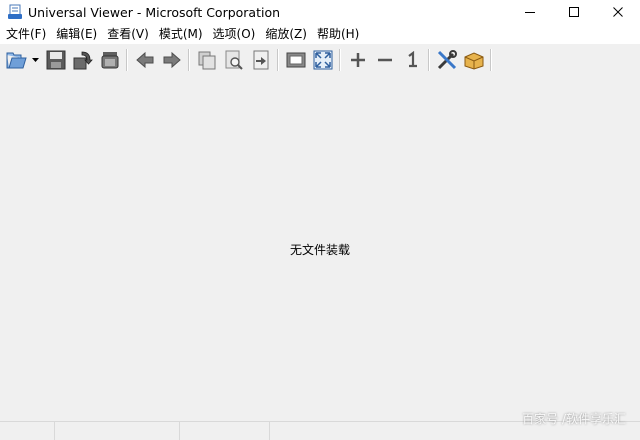 The width and height of the screenshot is (640, 440). I want to click on minimize-button, so click(530, 12).